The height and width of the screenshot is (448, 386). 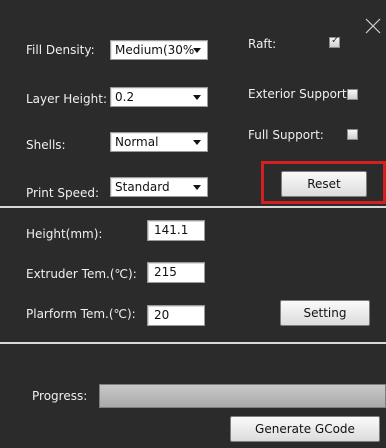 What do you see at coordinates (299, 94) in the screenshot?
I see `exterior-support-label: Exterior Support:` at bounding box center [299, 94].